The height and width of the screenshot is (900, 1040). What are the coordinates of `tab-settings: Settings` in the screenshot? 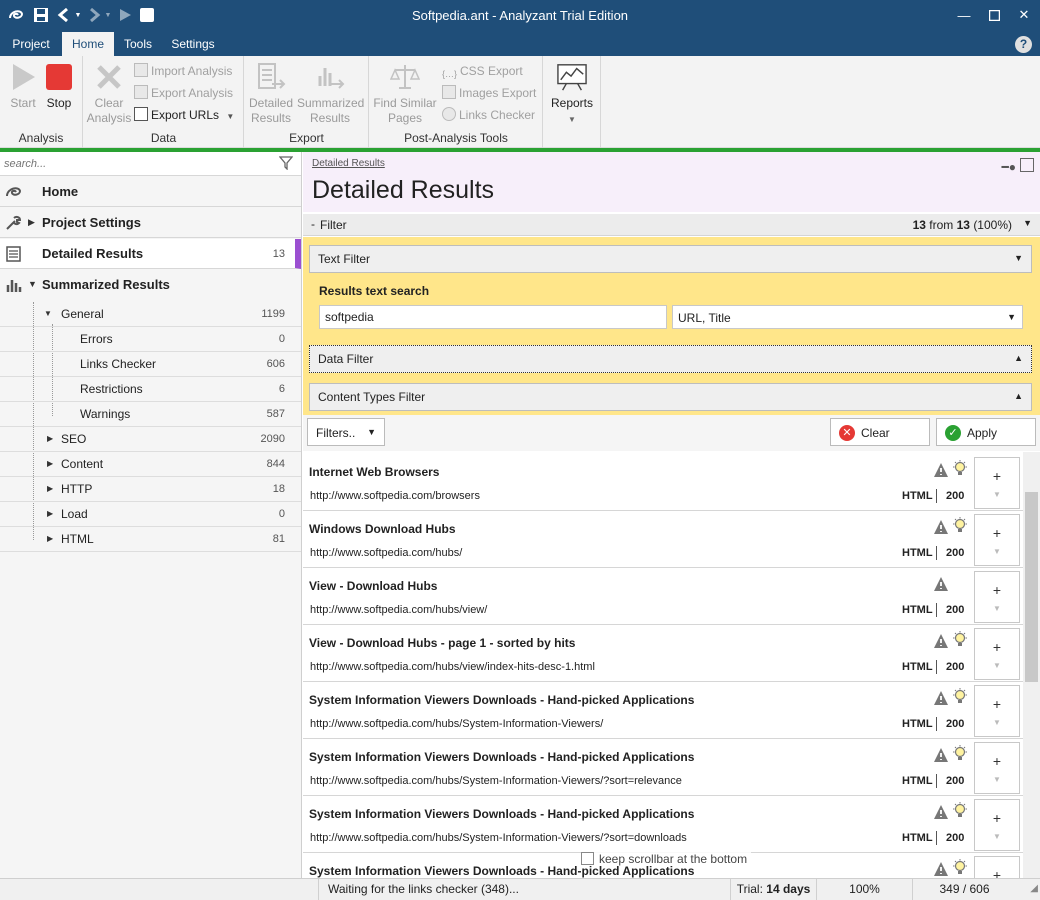 It's located at (193, 44).